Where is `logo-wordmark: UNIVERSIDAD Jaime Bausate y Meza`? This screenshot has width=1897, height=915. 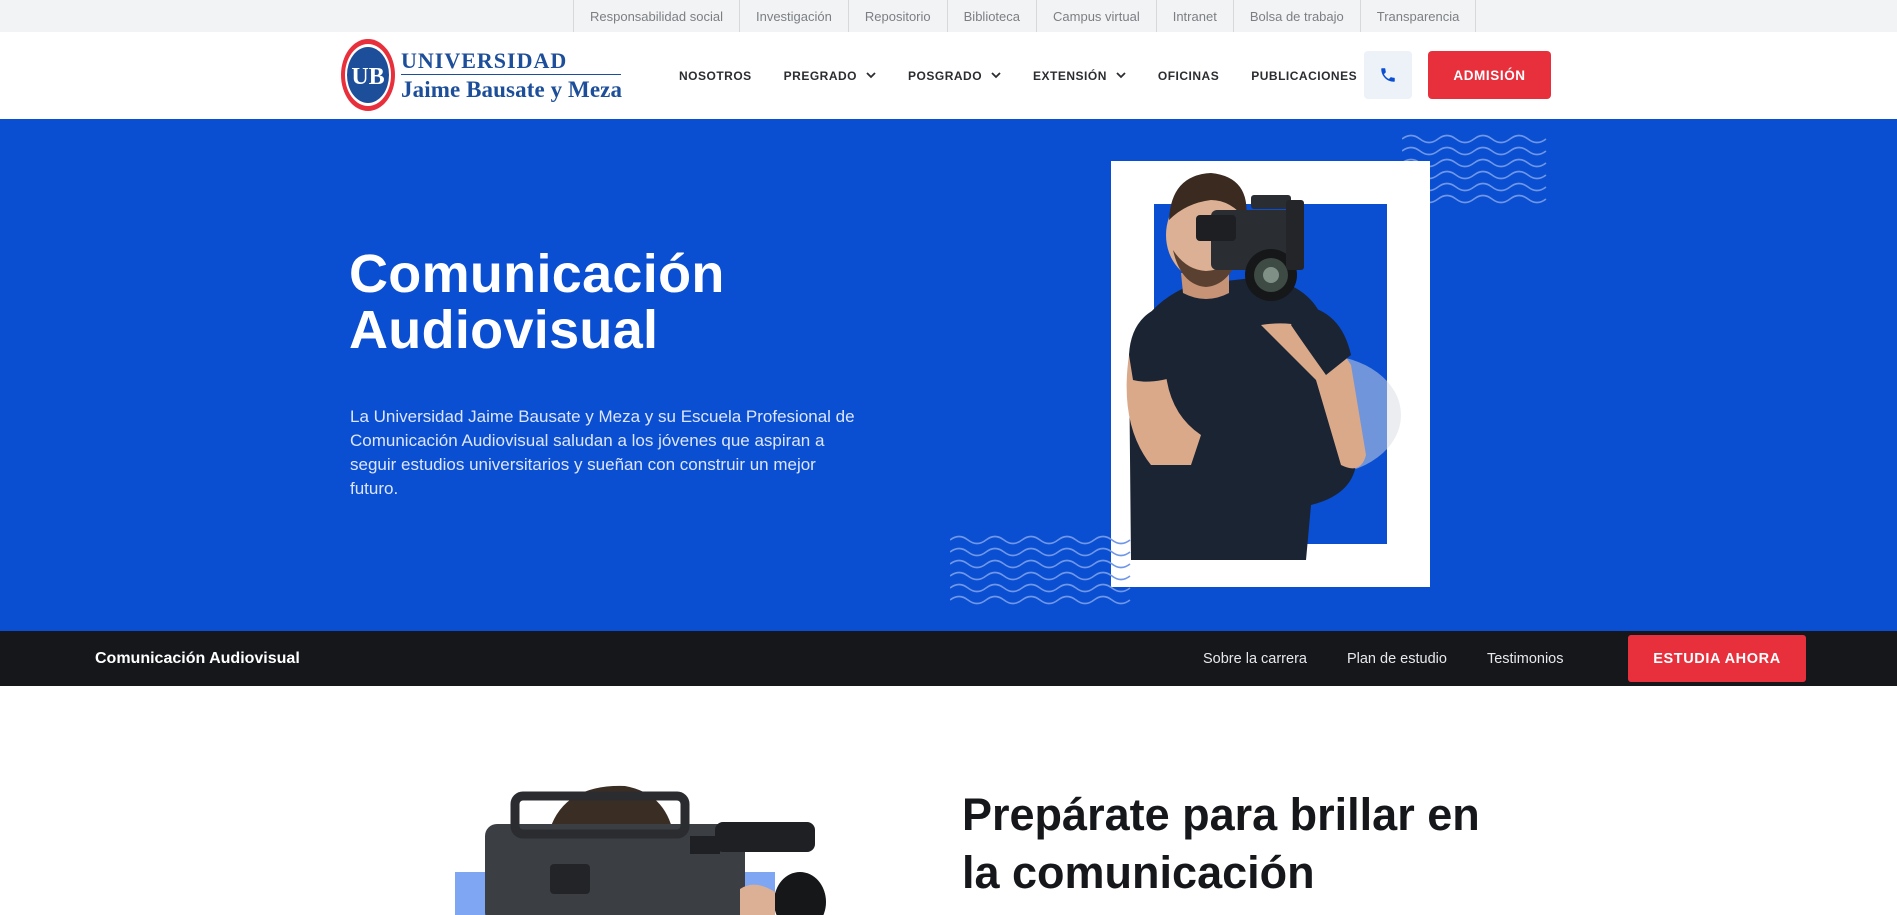
logo-wordmark: UNIVERSIDAD Jaime Bausate y Meza is located at coordinates (512, 74).